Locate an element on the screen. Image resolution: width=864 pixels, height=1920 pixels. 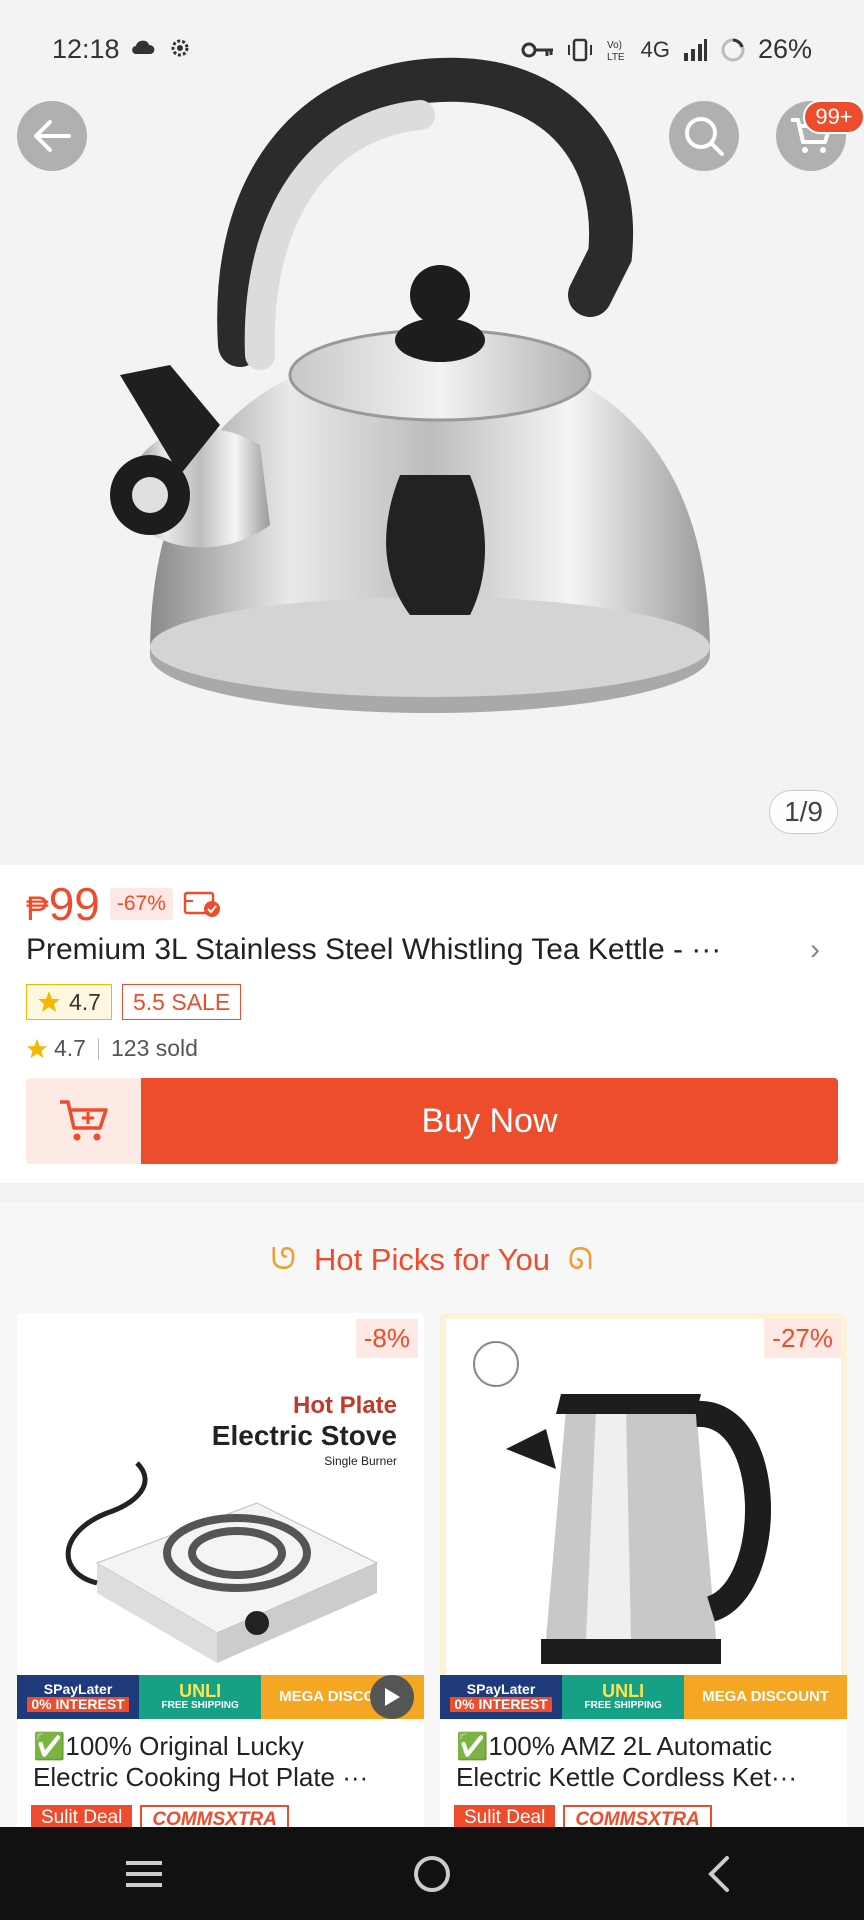
video-play-button is located at coordinates (392, 1697).